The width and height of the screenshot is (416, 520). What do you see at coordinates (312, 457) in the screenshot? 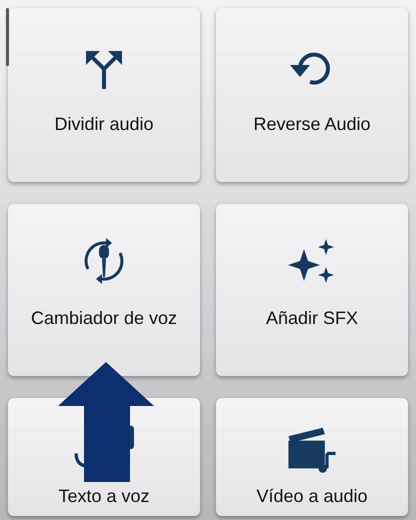
I see `tool-tile: Vídeo a audio` at bounding box center [312, 457].